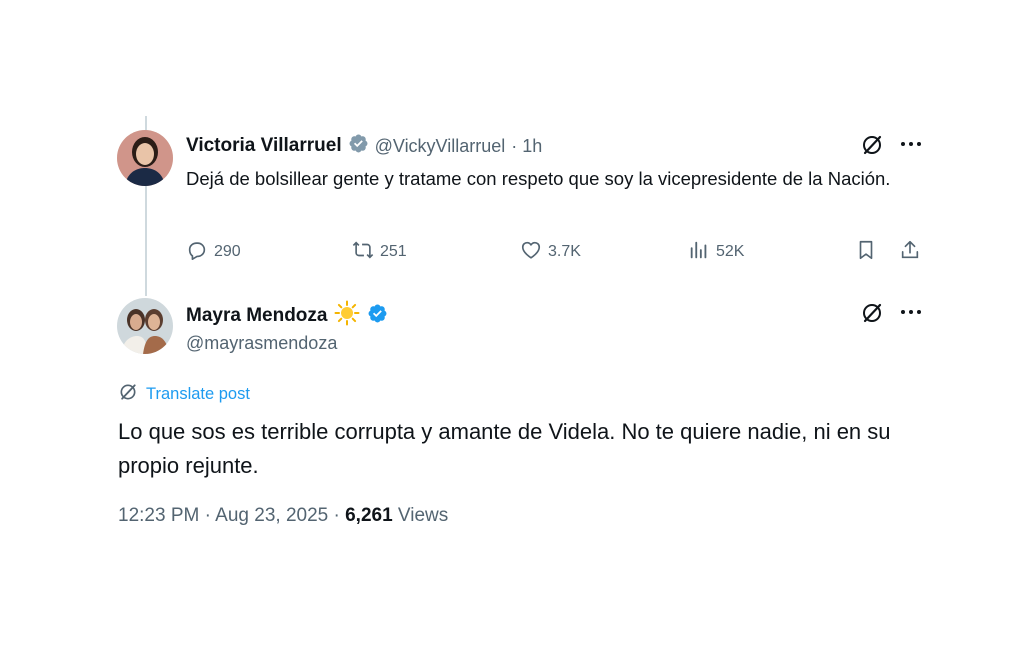  I want to click on share-button, so click(910, 252).